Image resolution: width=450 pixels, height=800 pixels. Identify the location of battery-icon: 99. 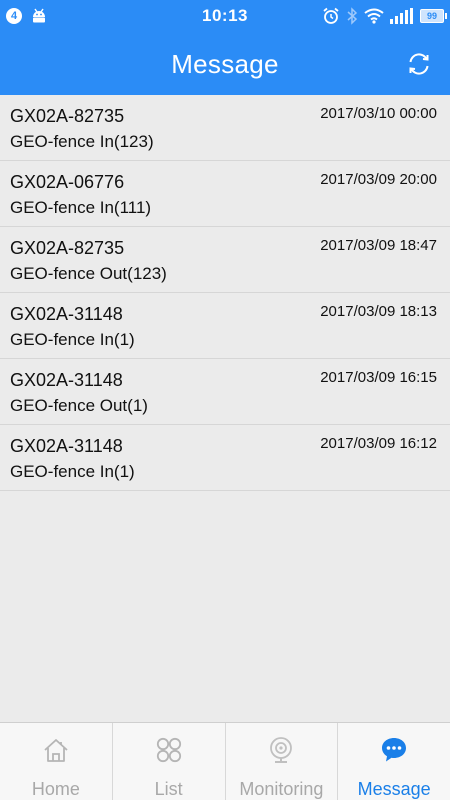
(433, 16).